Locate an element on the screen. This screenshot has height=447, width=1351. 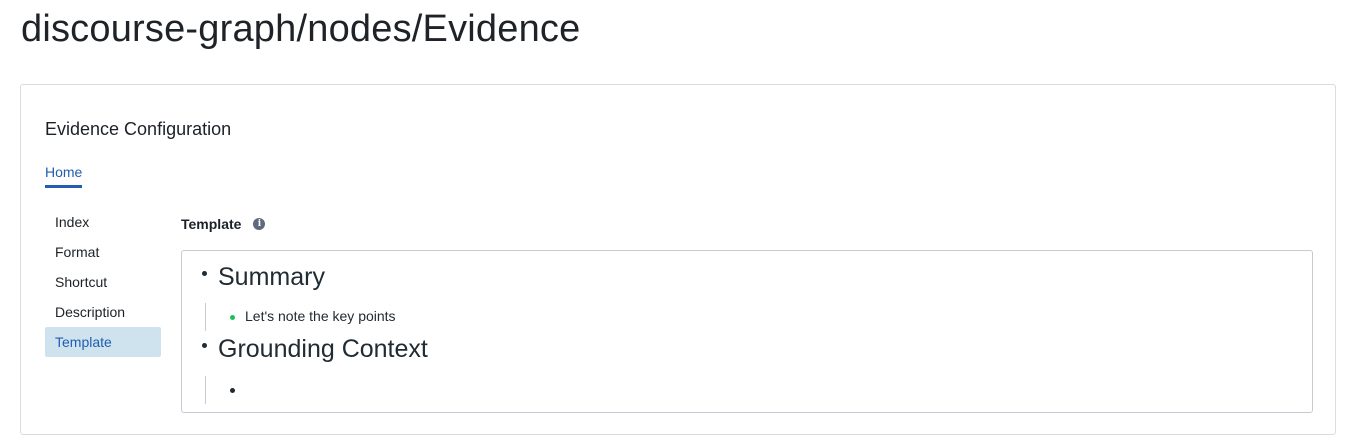
side-nav-item-template: Template is located at coordinates (103, 342).